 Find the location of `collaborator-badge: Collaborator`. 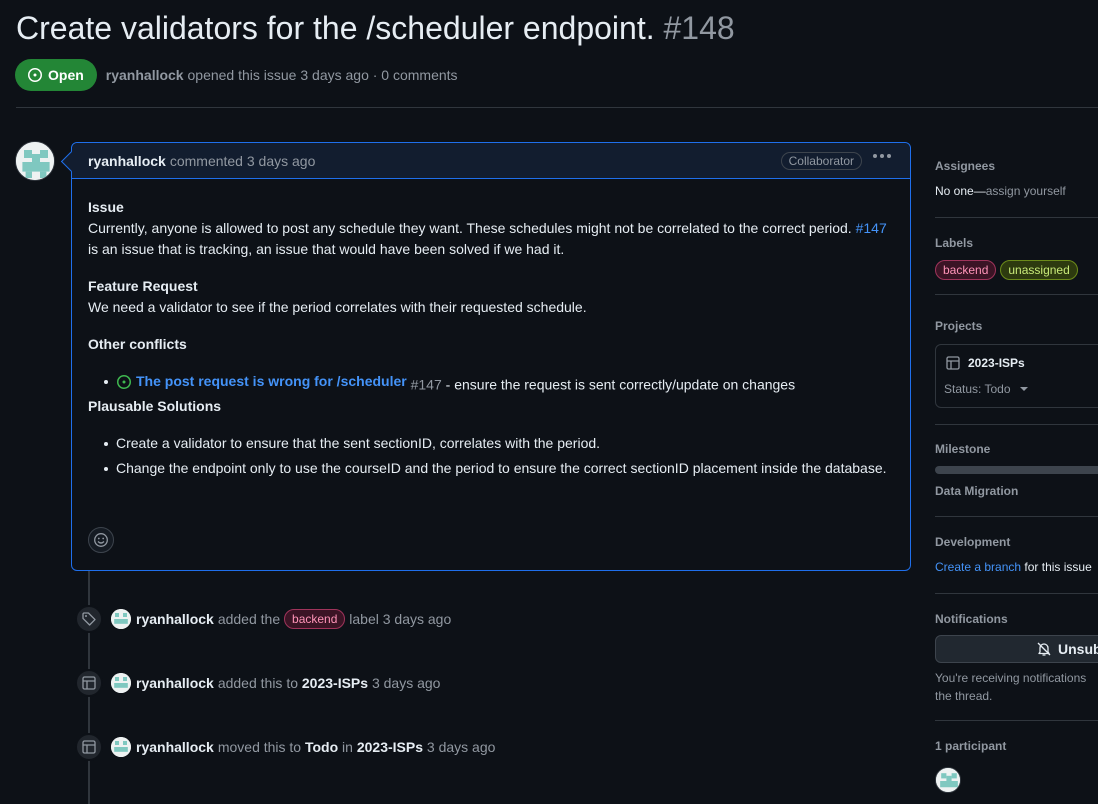

collaborator-badge: Collaborator is located at coordinates (821, 161).